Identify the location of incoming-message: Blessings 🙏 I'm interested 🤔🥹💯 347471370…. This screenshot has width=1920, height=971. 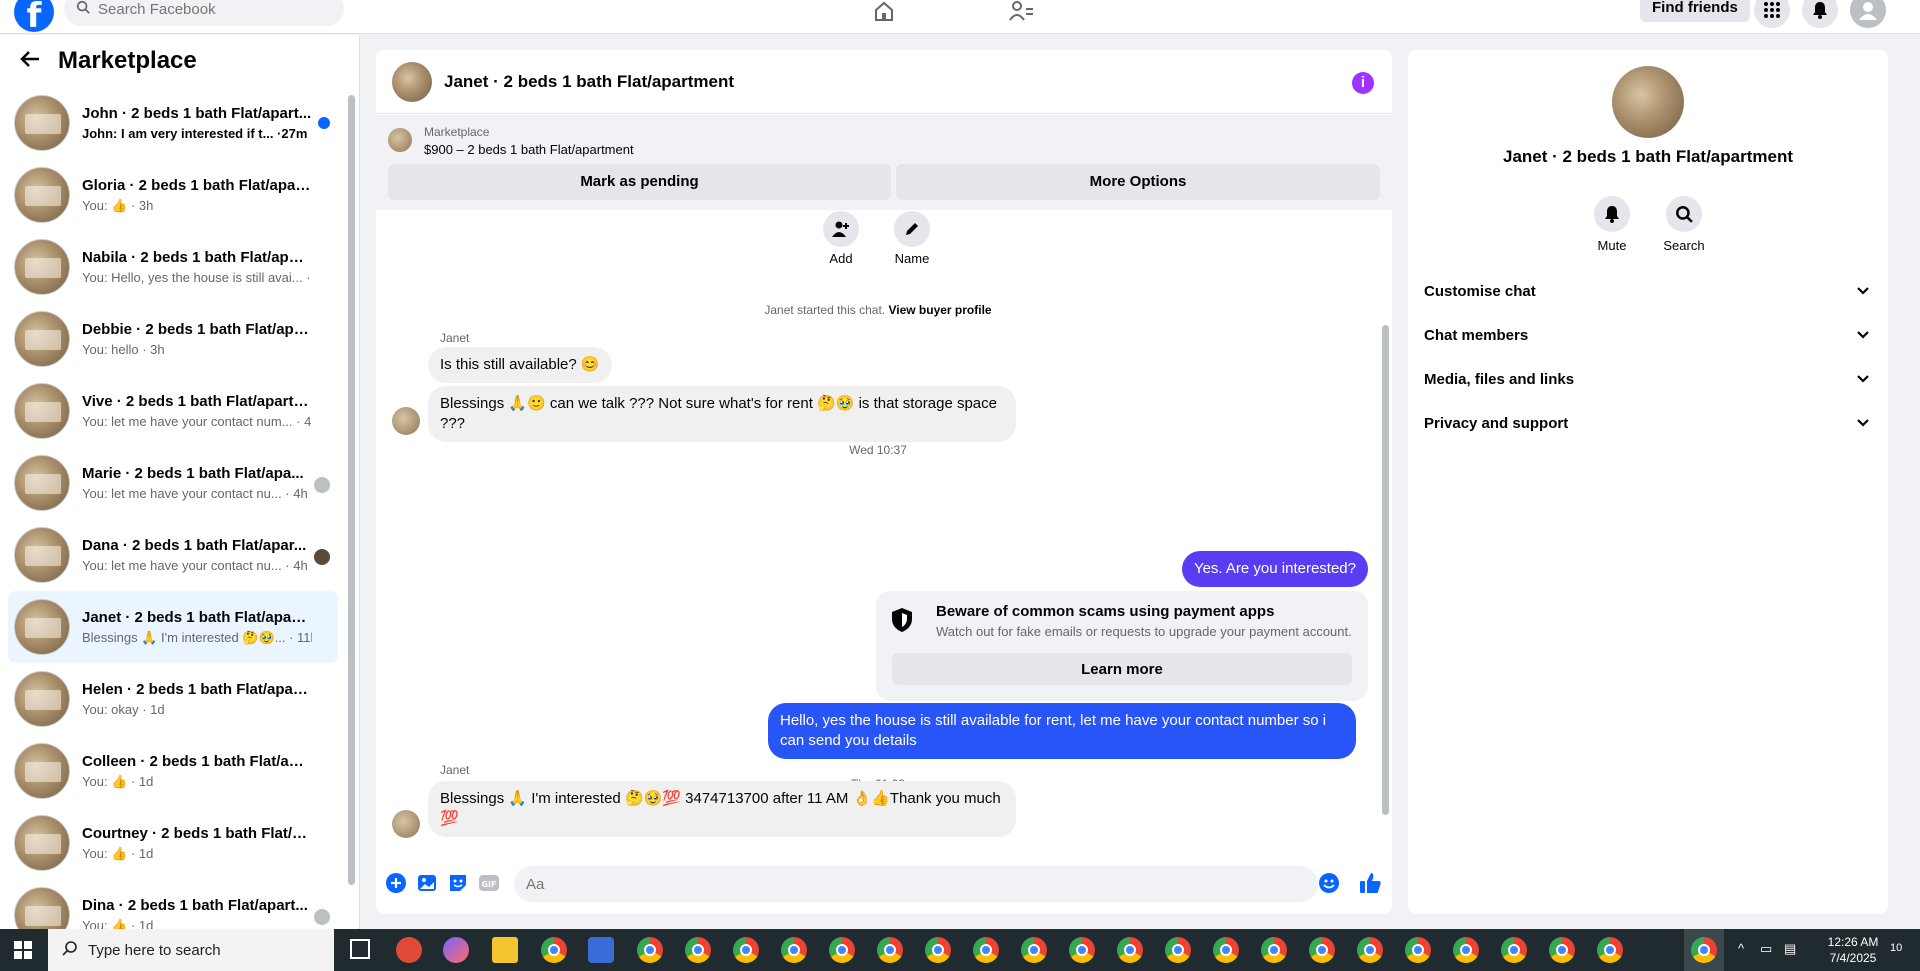
(722, 809).